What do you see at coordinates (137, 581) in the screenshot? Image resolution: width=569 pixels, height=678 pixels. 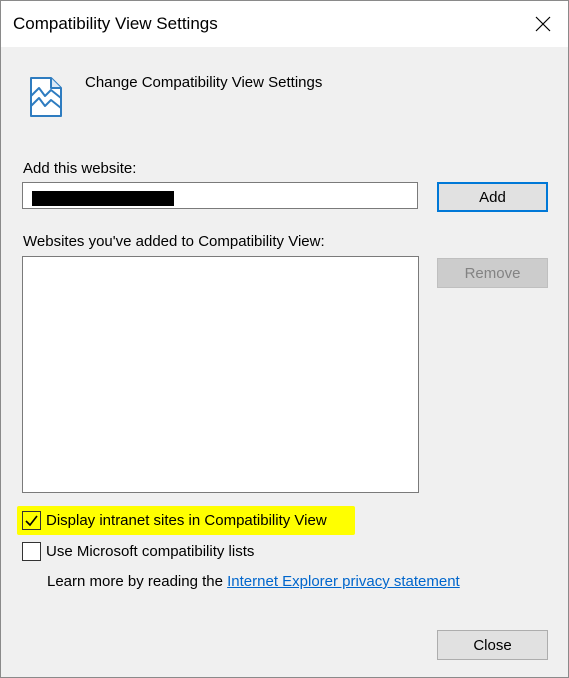 I see `learn-more-prefix: Learn more by reading the` at bounding box center [137, 581].